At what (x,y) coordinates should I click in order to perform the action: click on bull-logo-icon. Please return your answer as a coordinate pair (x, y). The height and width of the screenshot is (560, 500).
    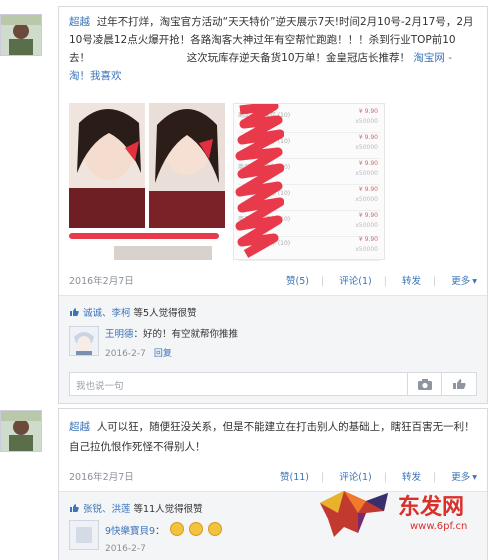
    Looking at the image, I should click on (354, 514).